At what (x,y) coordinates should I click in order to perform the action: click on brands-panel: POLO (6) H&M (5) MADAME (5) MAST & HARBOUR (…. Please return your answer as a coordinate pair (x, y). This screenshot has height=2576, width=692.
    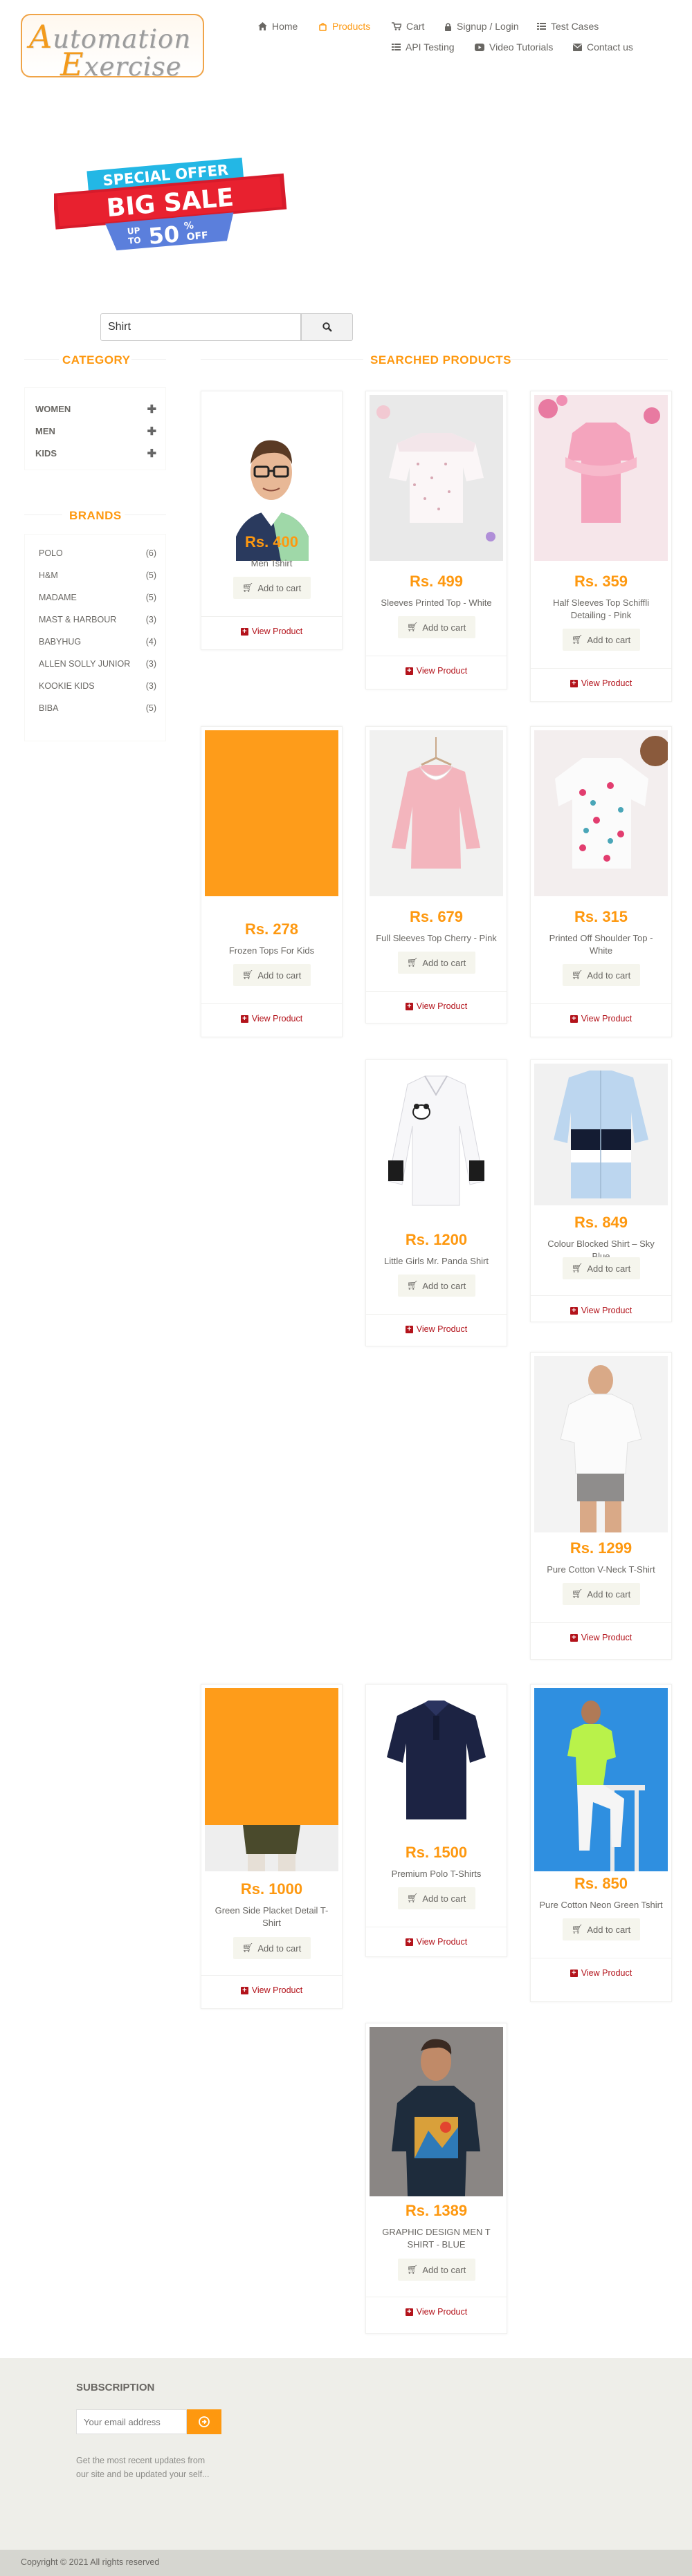
    Looking at the image, I should click on (95, 638).